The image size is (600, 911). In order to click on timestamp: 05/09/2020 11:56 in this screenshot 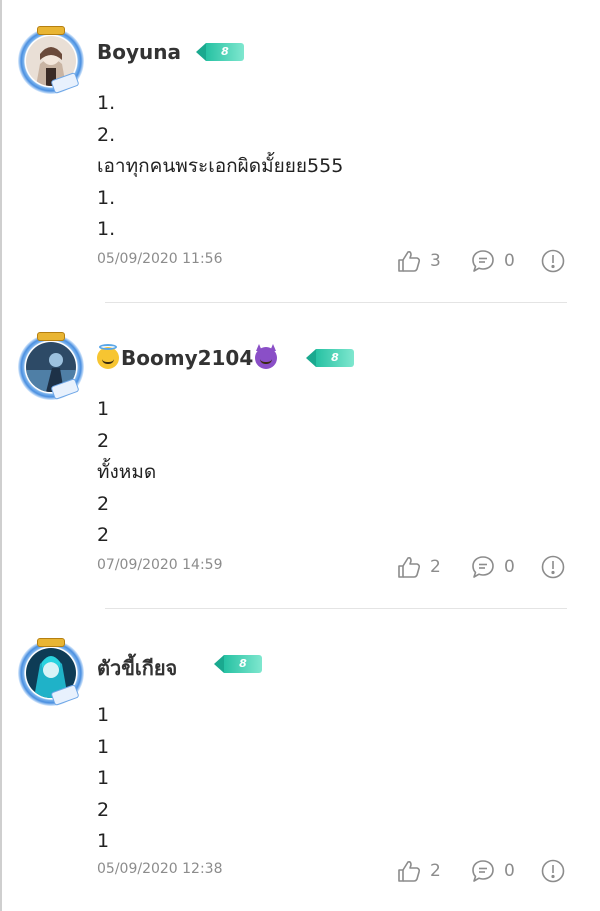, I will do `click(160, 259)`.